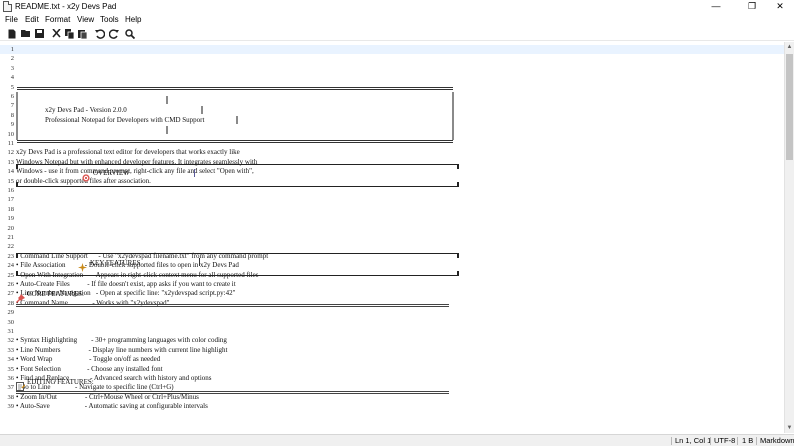 Image resolution: width=794 pixels, height=446 pixels. I want to click on menu-bar: File Edit Format View Tools Help, so click(397, 20).